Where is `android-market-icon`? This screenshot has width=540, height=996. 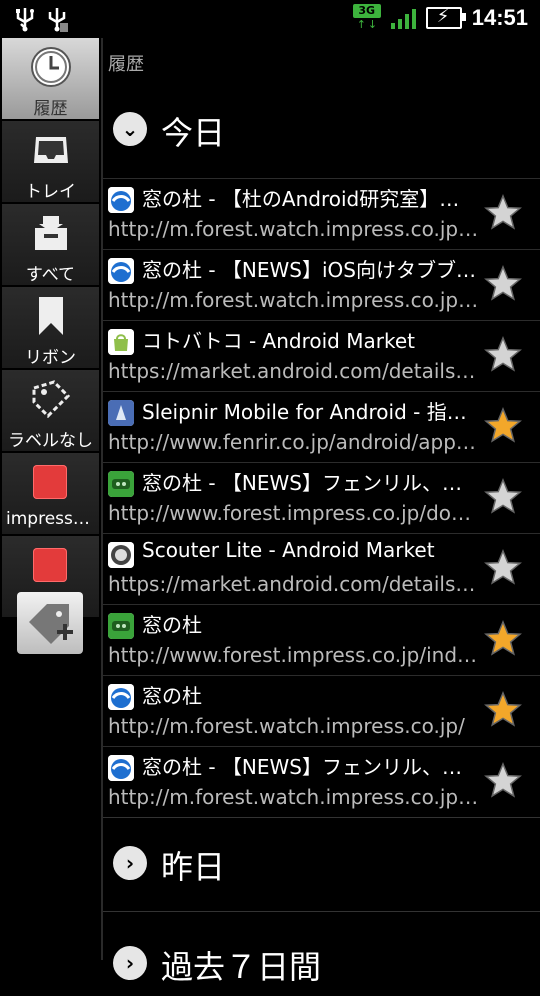
android-market-icon is located at coordinates (121, 342).